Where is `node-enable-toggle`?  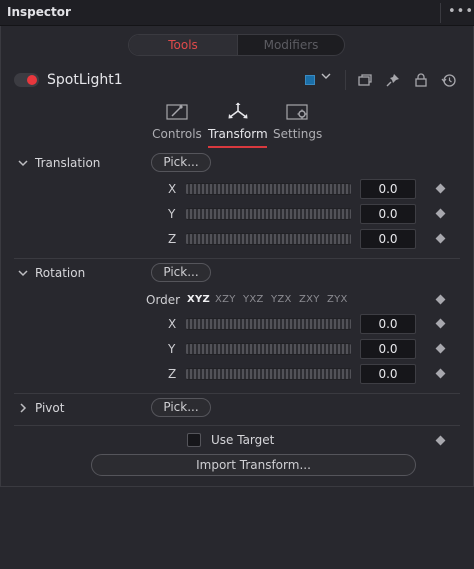 node-enable-toggle is located at coordinates (26, 80).